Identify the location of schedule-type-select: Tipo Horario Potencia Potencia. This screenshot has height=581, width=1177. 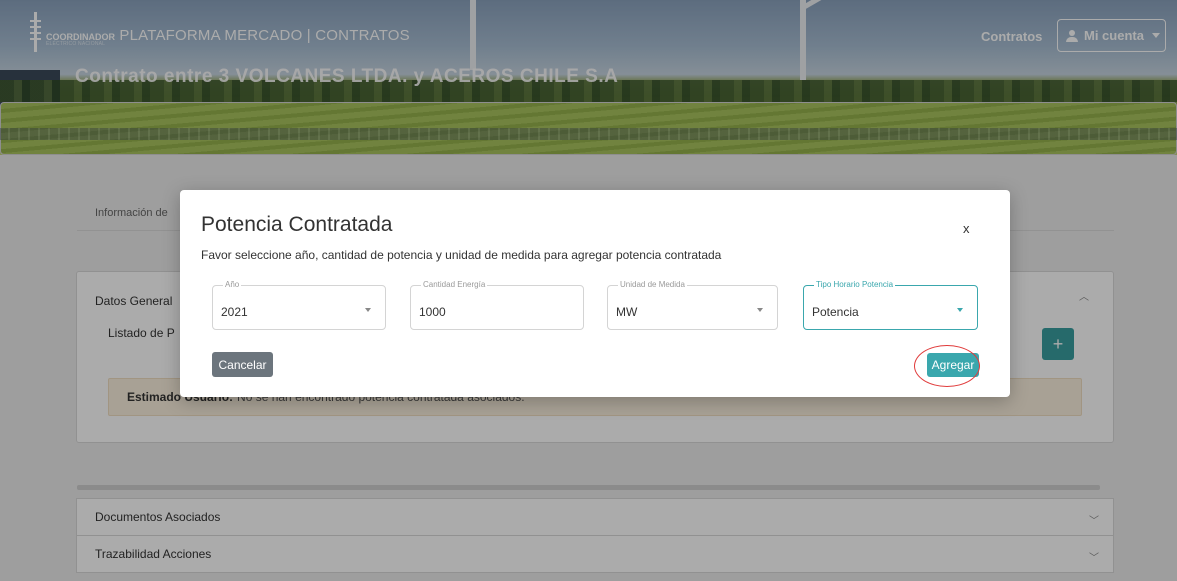
(890, 305).